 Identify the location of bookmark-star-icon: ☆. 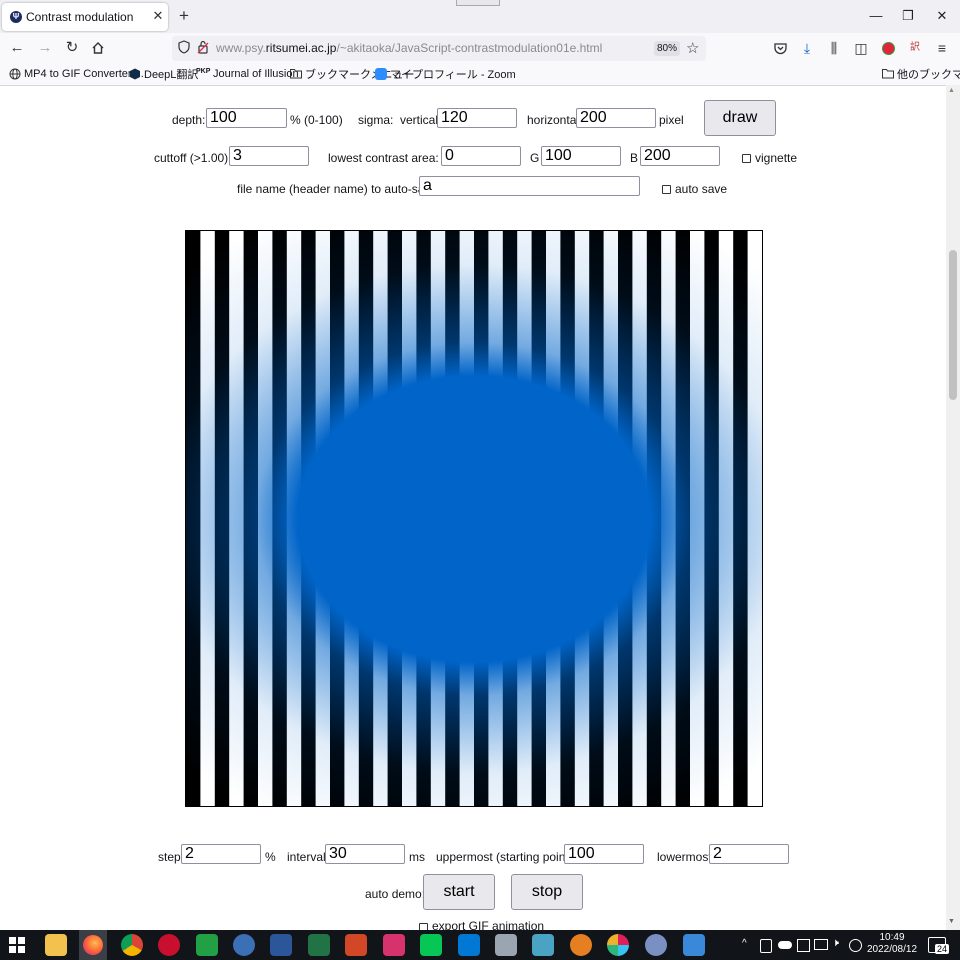
(692, 48).